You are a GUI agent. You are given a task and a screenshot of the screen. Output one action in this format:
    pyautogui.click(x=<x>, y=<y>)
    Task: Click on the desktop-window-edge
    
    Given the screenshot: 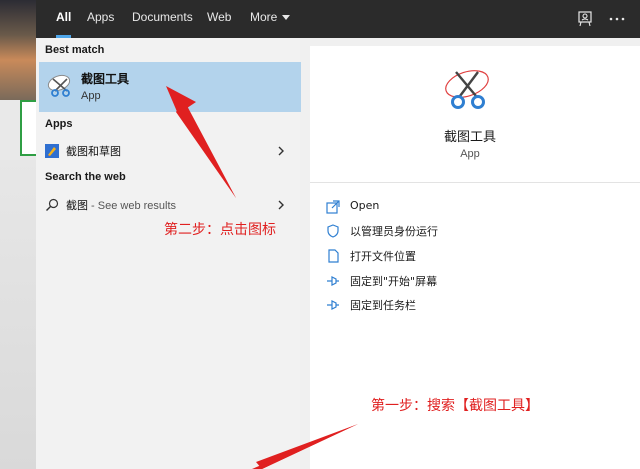 What is the action you would take?
    pyautogui.click(x=28, y=128)
    